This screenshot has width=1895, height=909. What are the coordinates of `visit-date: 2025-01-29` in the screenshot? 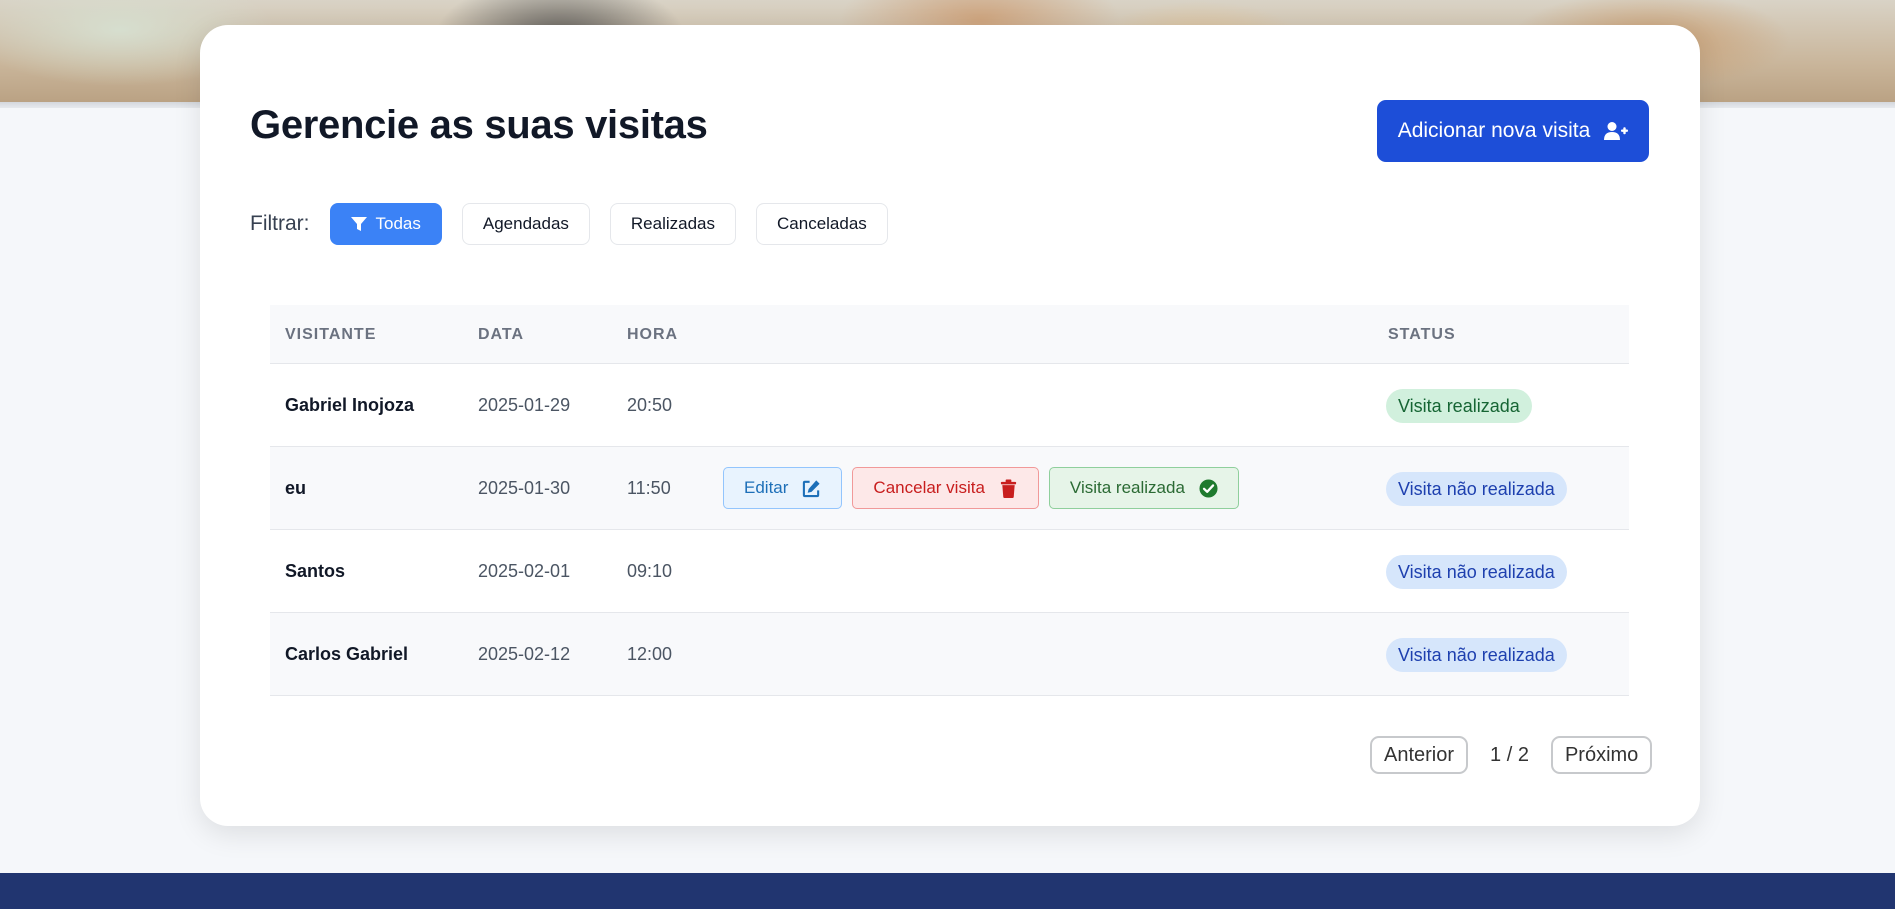 It's located at (524, 405).